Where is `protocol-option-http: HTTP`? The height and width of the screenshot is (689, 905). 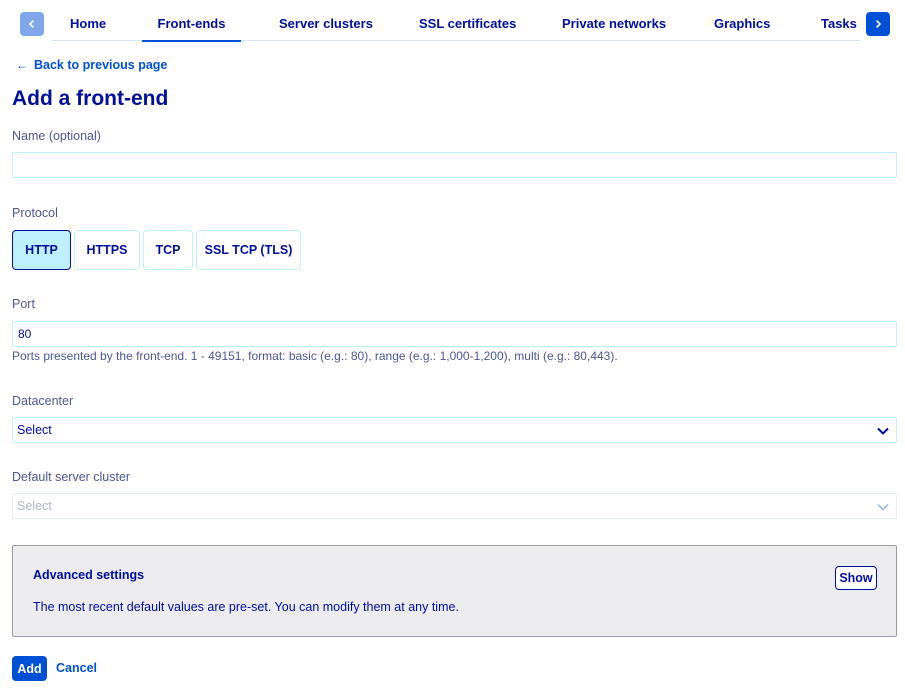
protocol-option-http: HTTP is located at coordinates (41, 250).